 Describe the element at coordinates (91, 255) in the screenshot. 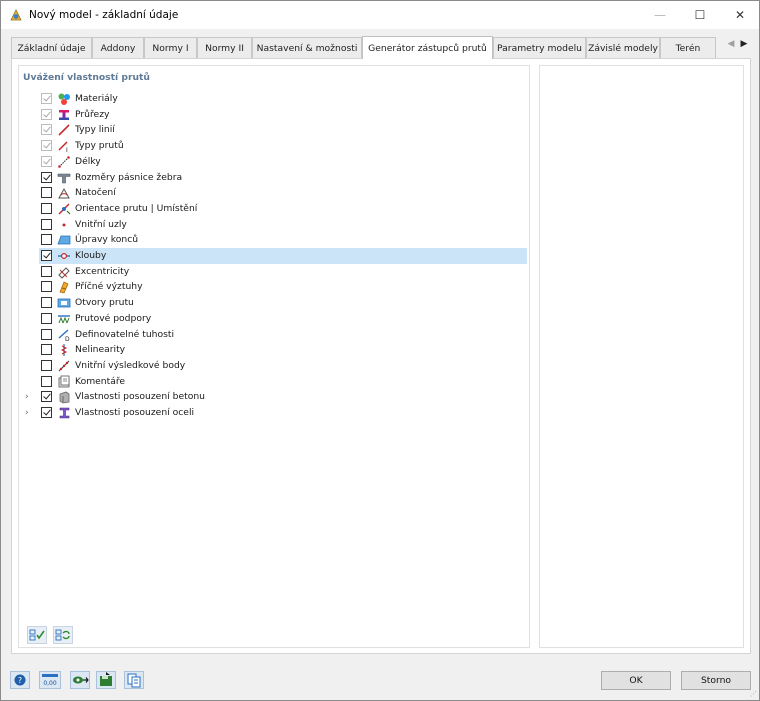

I see `tree-item-label: Klouby` at that location.